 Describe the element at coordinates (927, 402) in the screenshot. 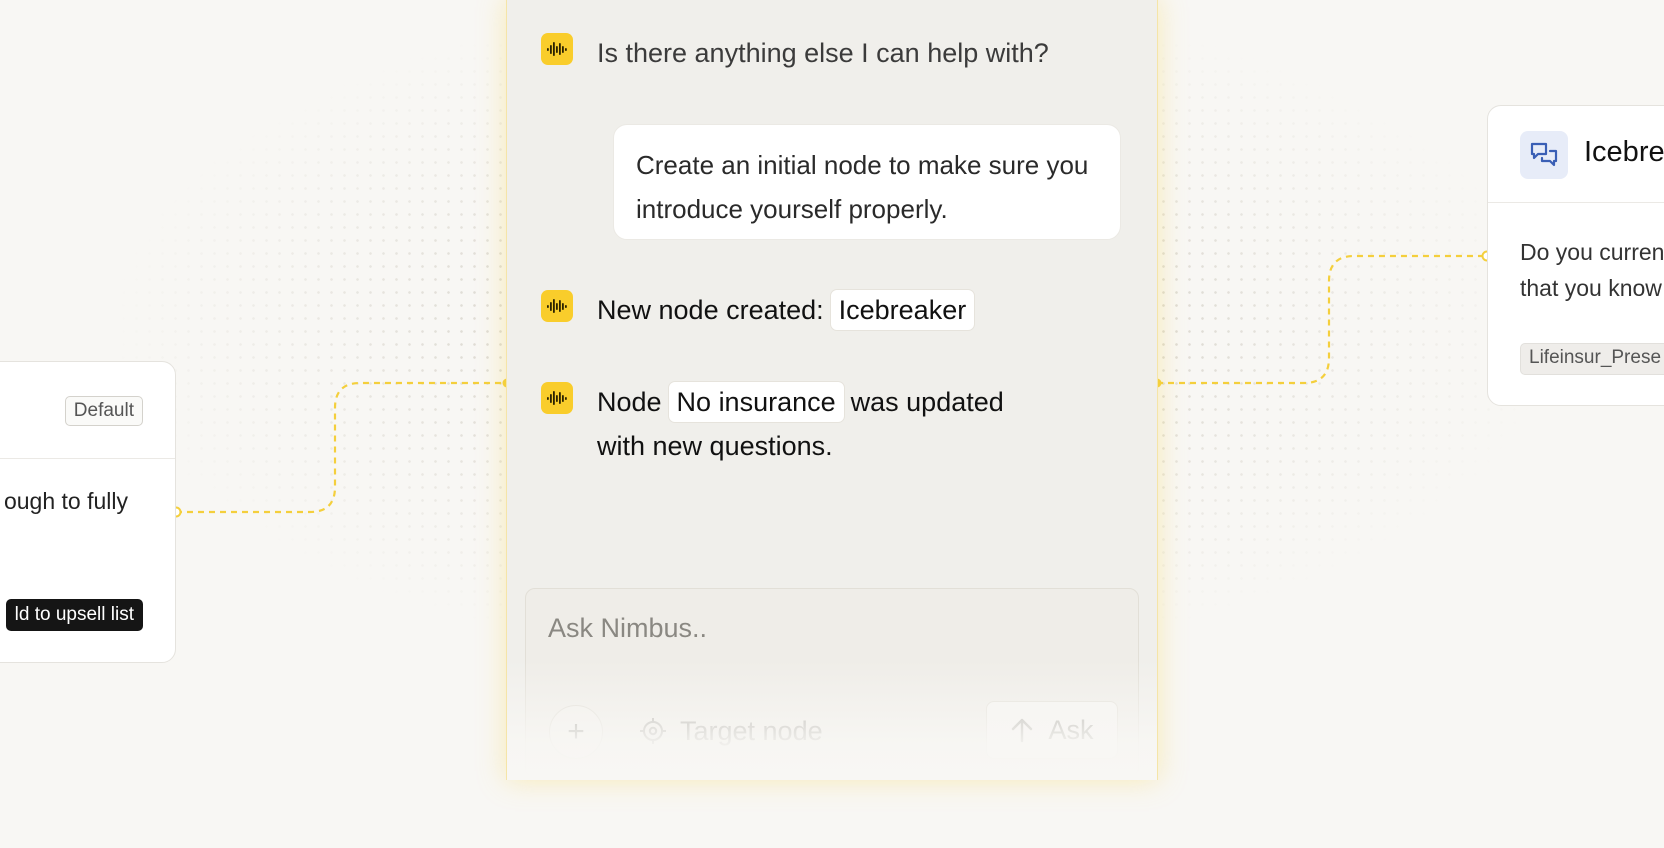

I see `message-suffix: was updated` at that location.